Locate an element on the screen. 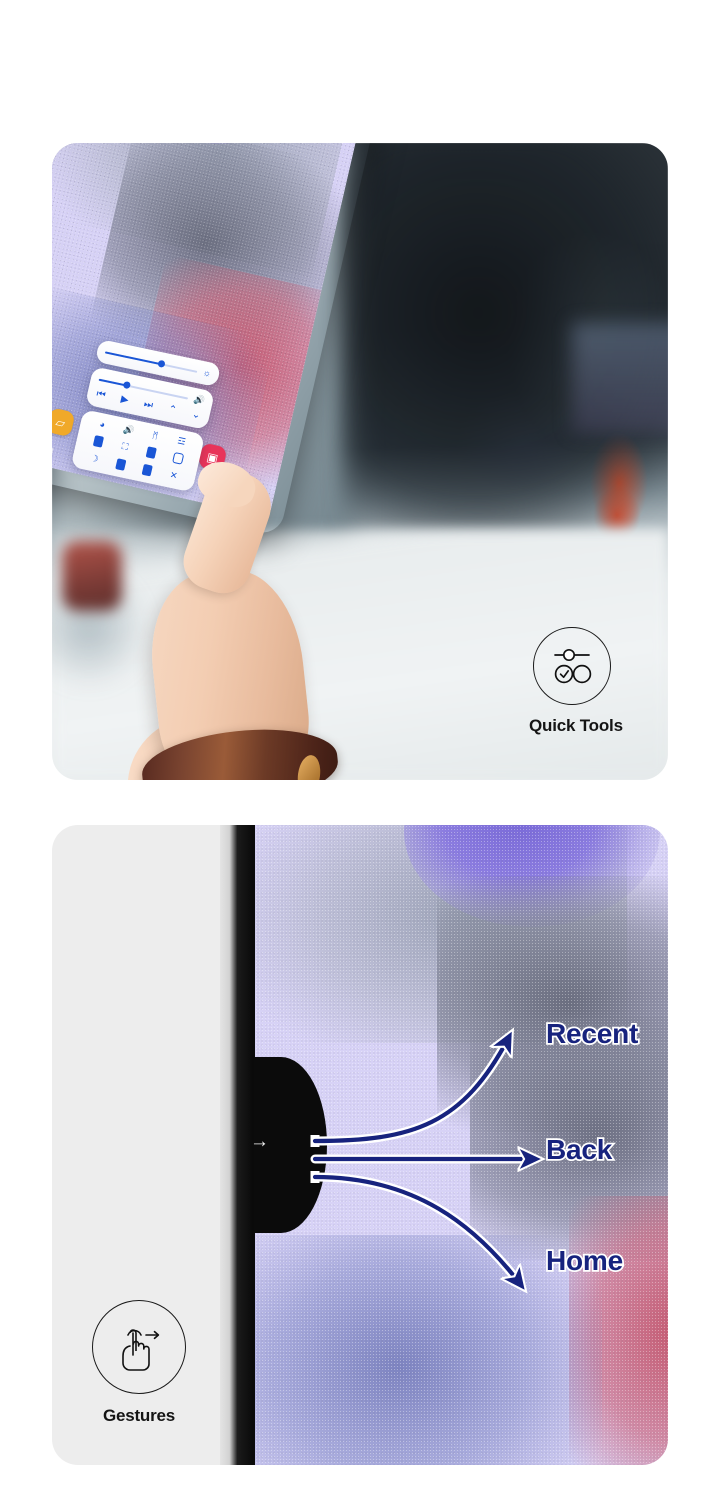 Image resolution: width=720 pixels, height=1506 pixels. wifi-icon: ◕ is located at coordinates (103, 424).